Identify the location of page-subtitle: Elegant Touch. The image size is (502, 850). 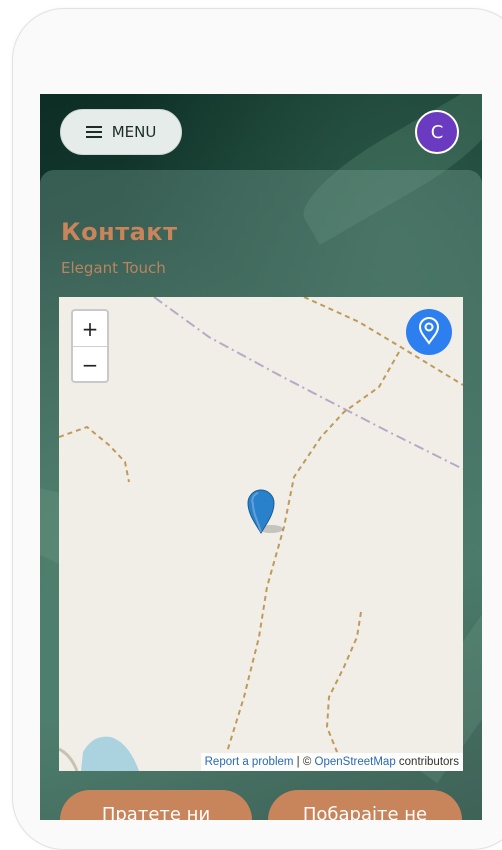
(113, 268).